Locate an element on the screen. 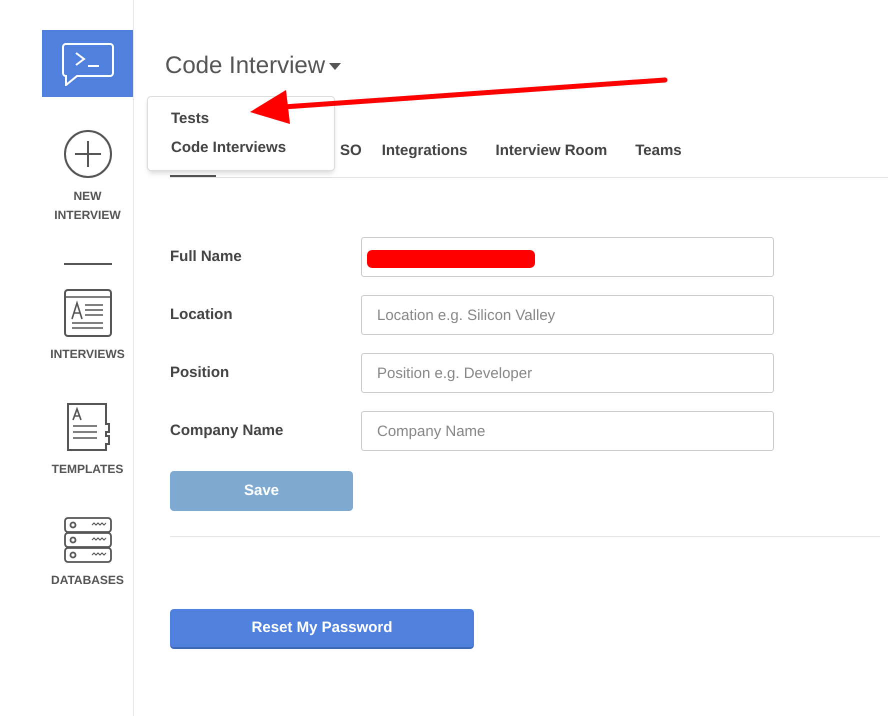 This screenshot has height=716, width=888. document-icon is located at coordinates (88, 313).